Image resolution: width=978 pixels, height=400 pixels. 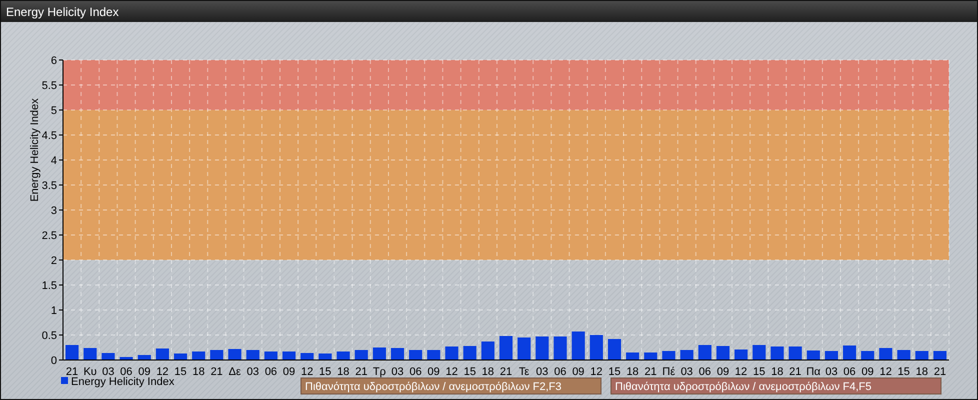 I want to click on y-tick-label: 4, so click(x=53, y=161).